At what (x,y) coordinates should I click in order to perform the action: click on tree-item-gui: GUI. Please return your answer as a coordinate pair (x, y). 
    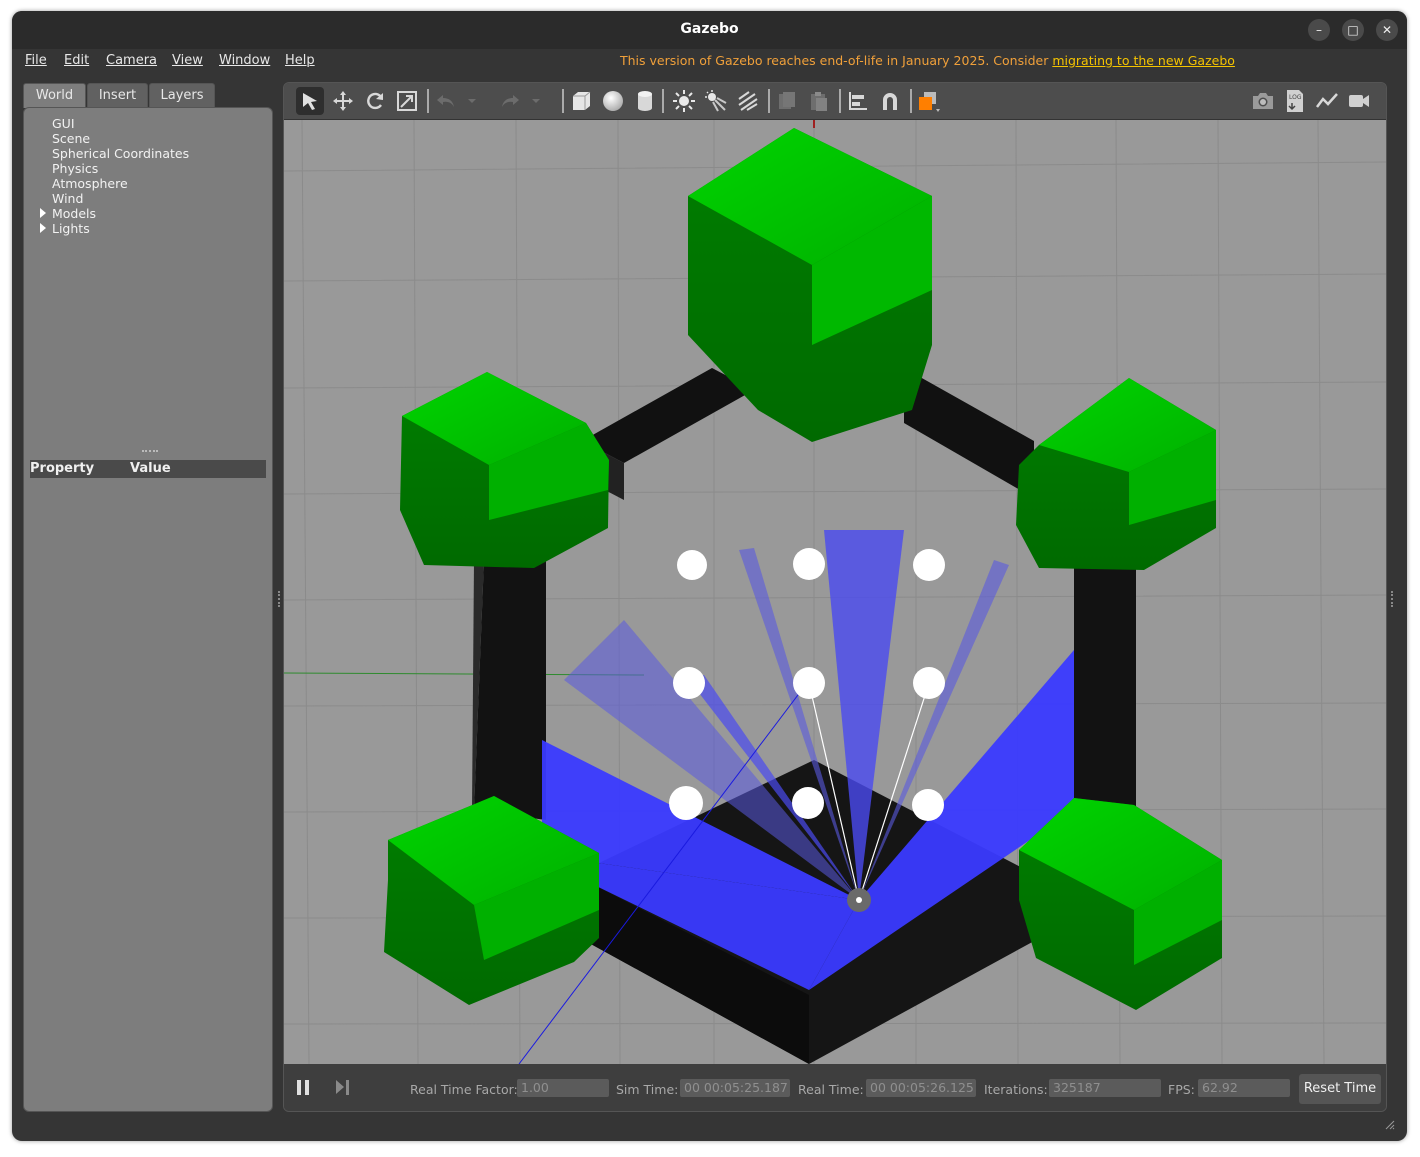
    Looking at the image, I should click on (113, 123).